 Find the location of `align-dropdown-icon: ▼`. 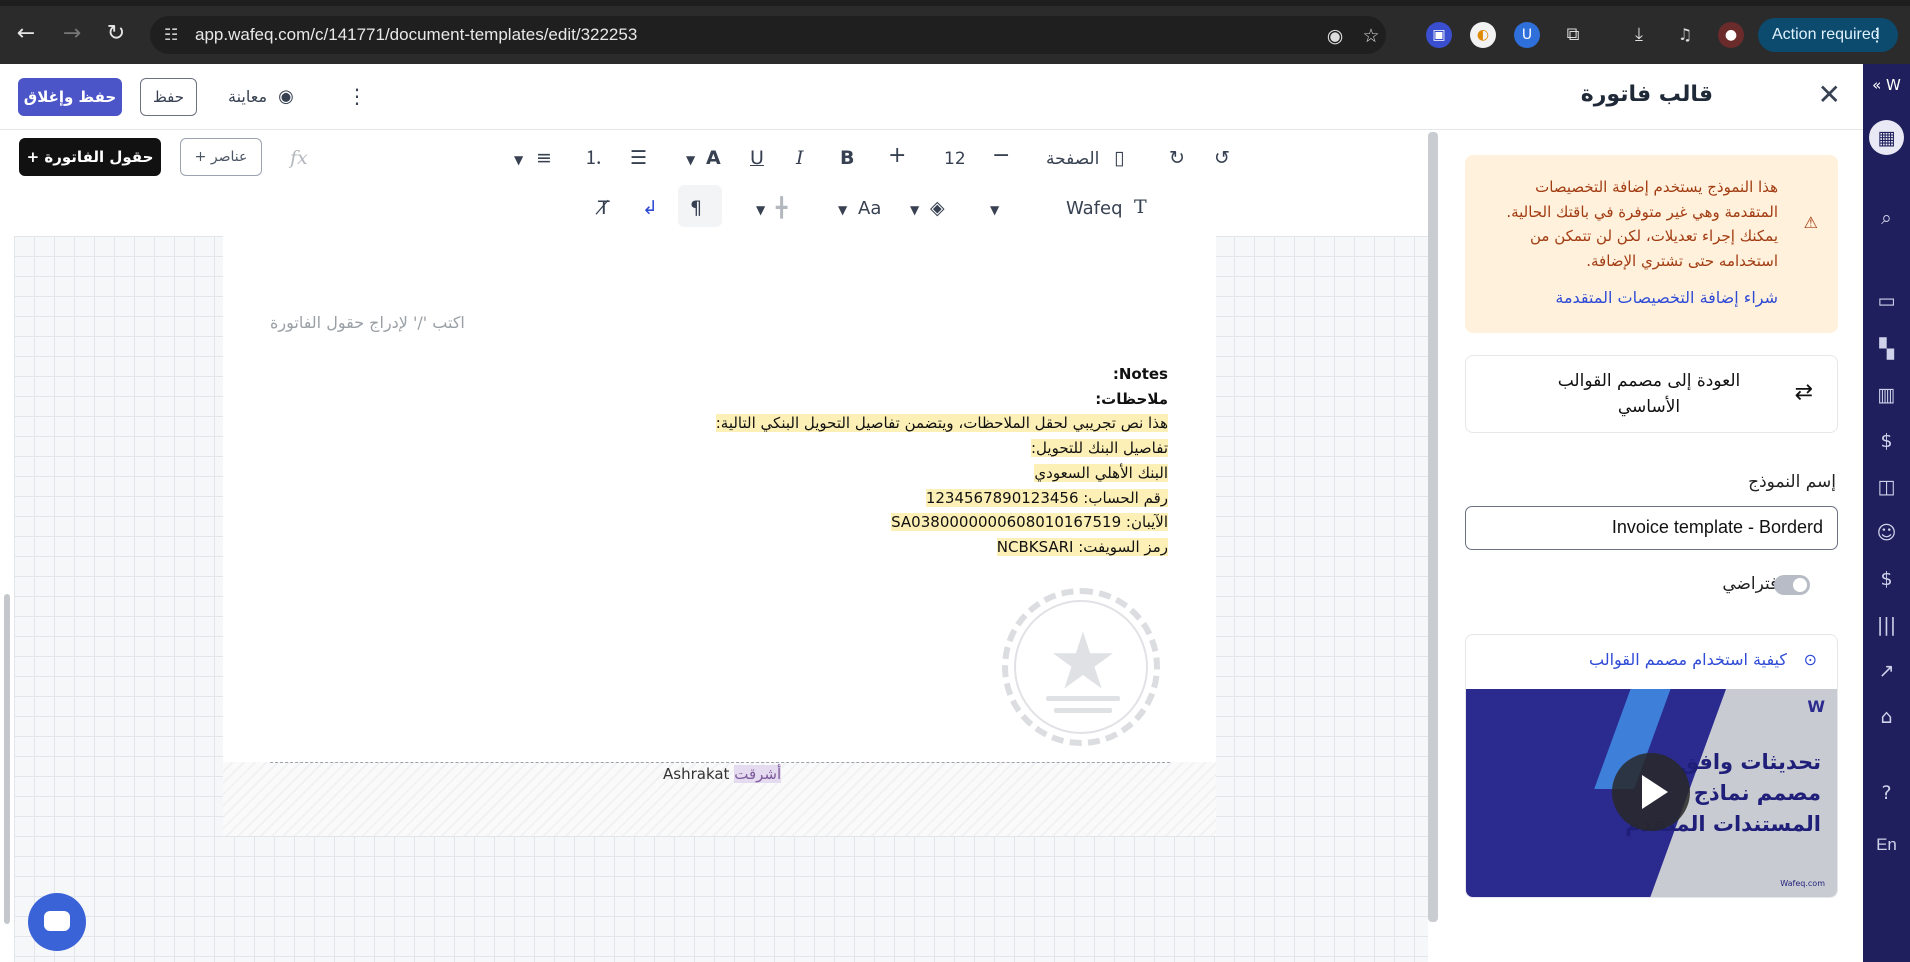

align-dropdown-icon: ▼ is located at coordinates (518, 160).